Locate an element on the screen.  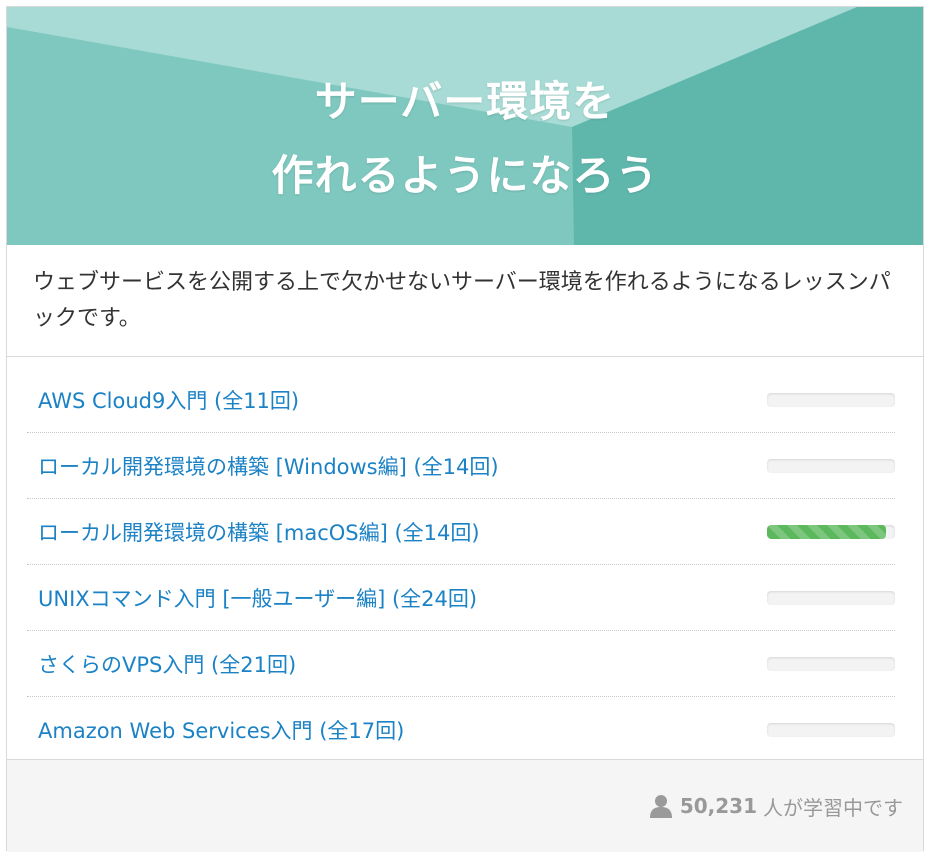
lesson-link: Amazon Web Services入門 (全17回) is located at coordinates (221, 730).